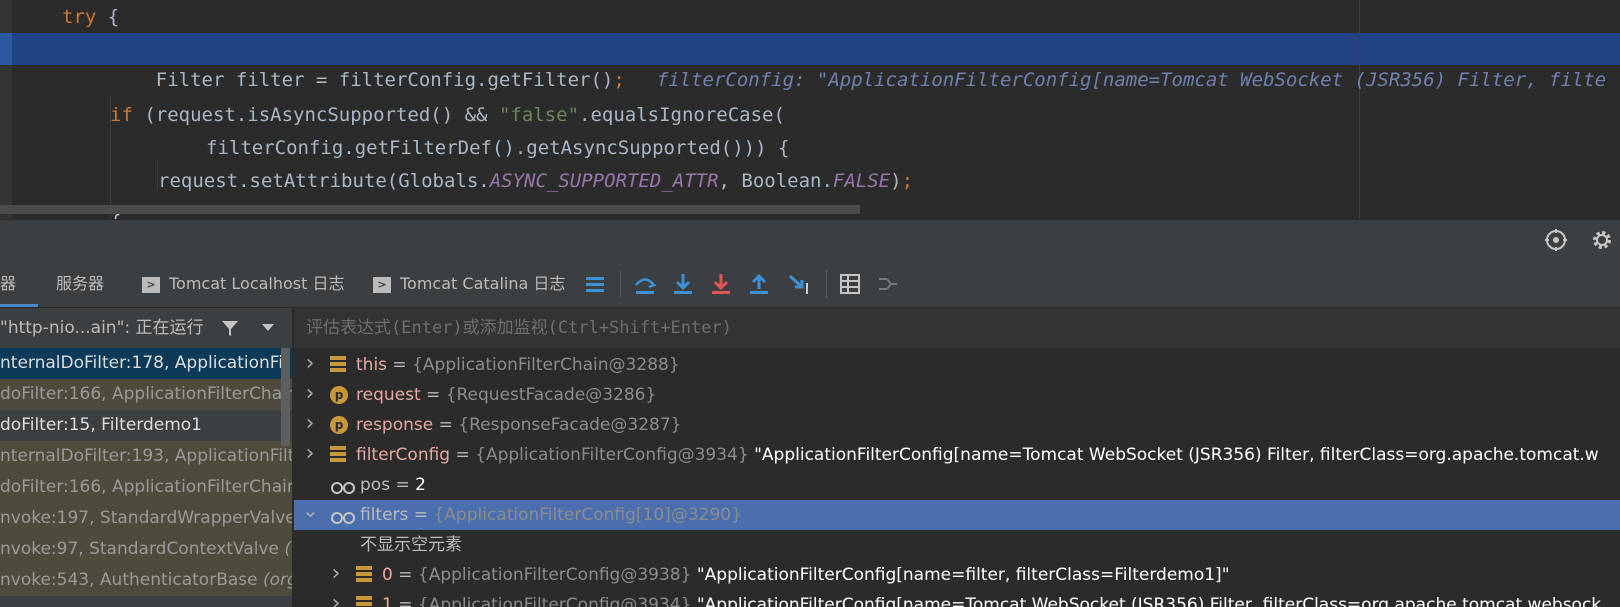 This screenshot has height=607, width=1620. I want to click on variable-name: filters, so click(384, 515).